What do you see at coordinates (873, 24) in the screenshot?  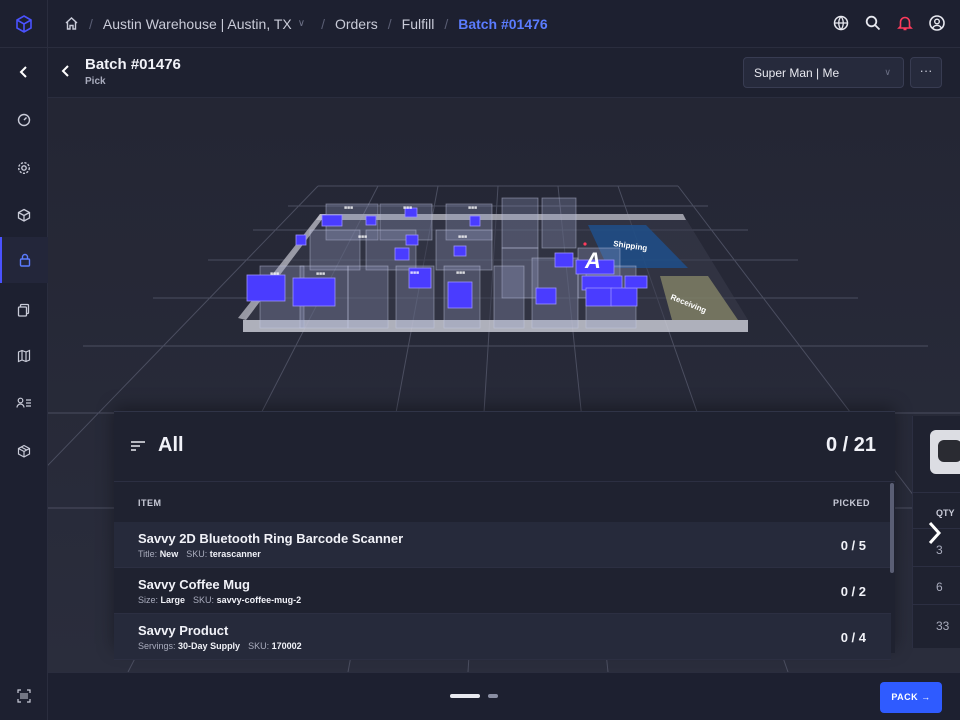 I see `search-icon` at bounding box center [873, 24].